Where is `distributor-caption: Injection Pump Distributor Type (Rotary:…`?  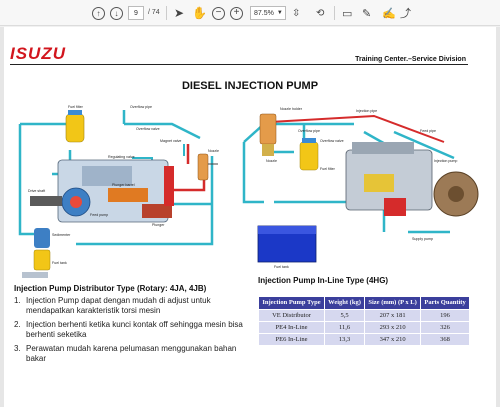 distributor-caption: Injection Pump Distributor Type (Rotary:… is located at coordinates (110, 288).